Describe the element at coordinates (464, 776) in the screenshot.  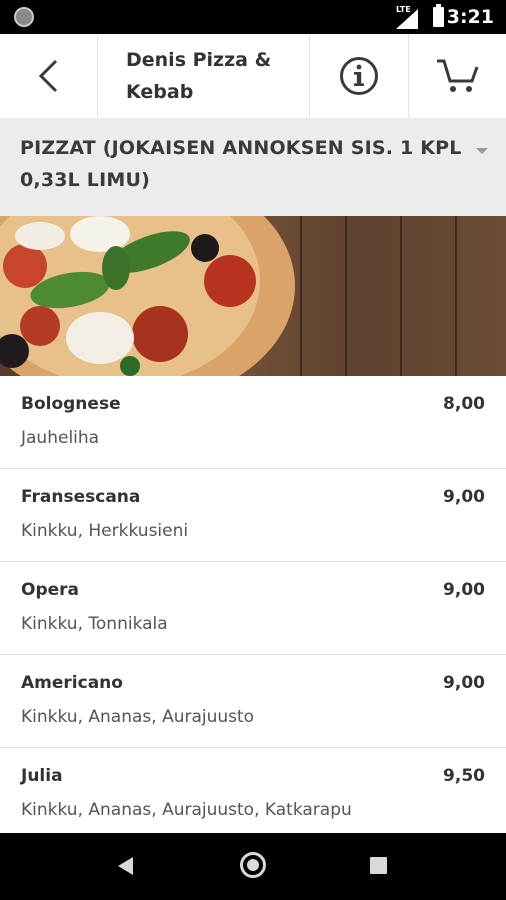
I see `item-price: 9,50` at that location.